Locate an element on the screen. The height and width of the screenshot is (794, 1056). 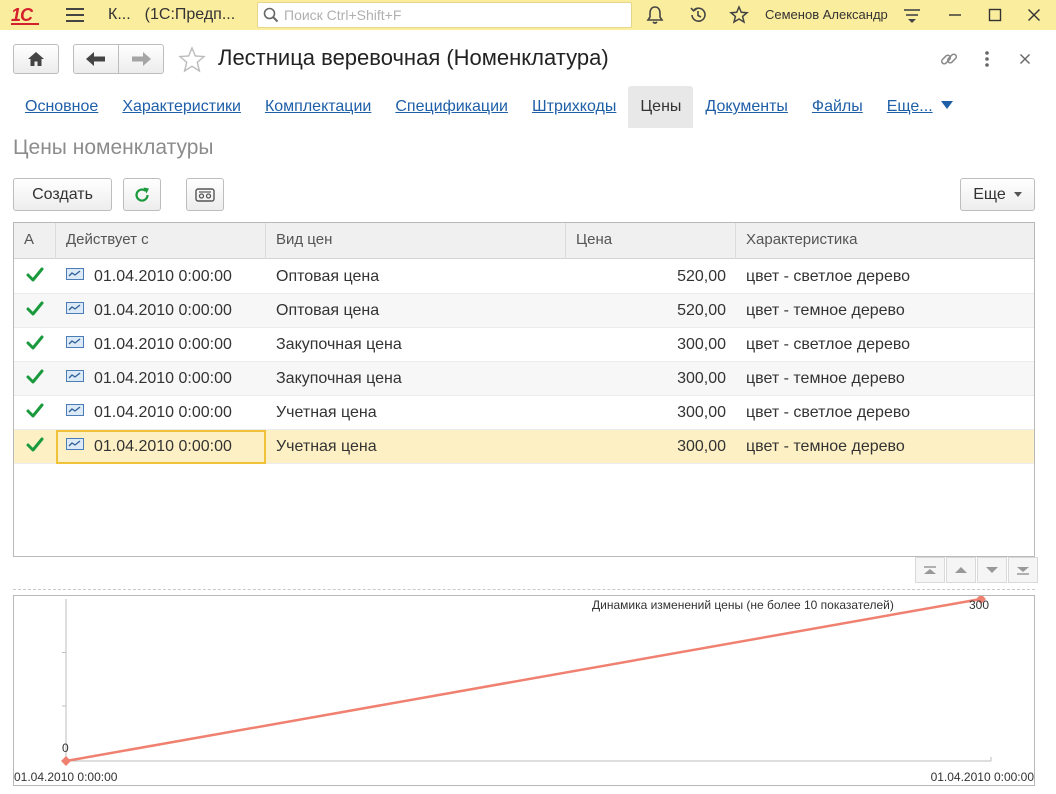
tab-barcodes: Штрихкоды is located at coordinates (574, 107).